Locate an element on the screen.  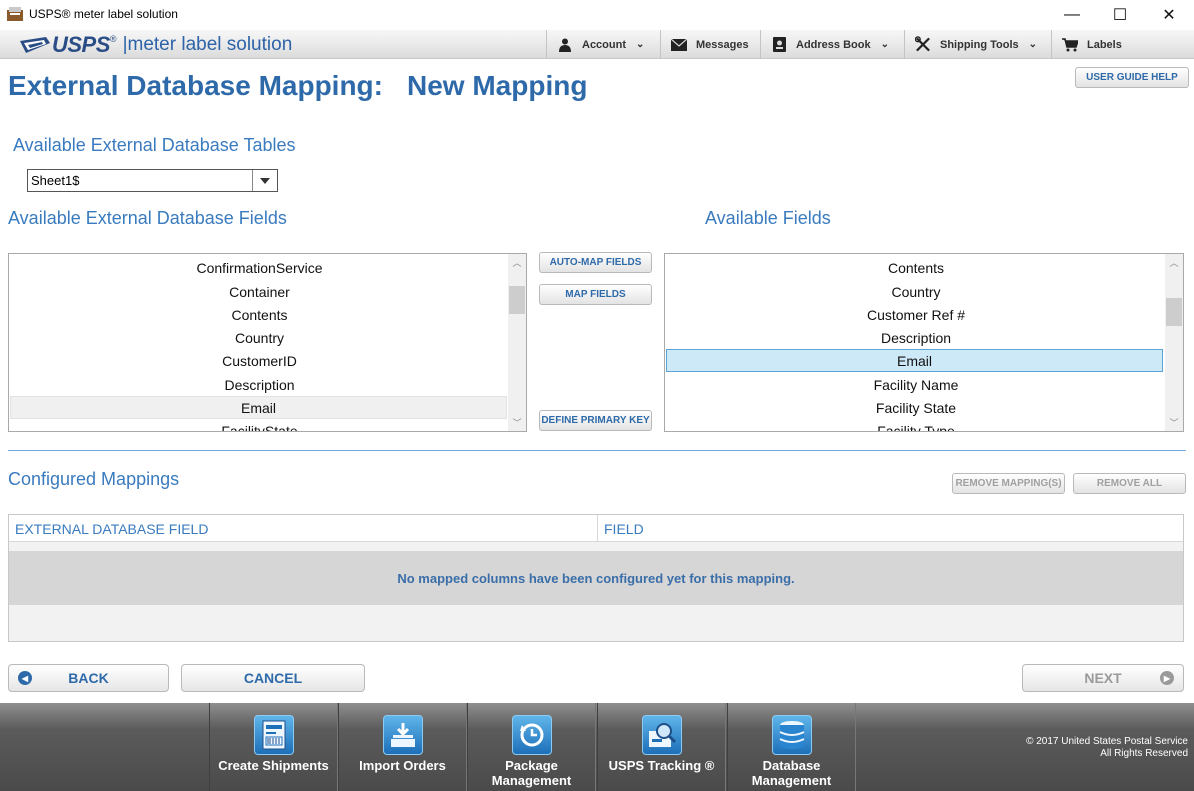
database-table-value: Sheet1$ is located at coordinates (55, 180).